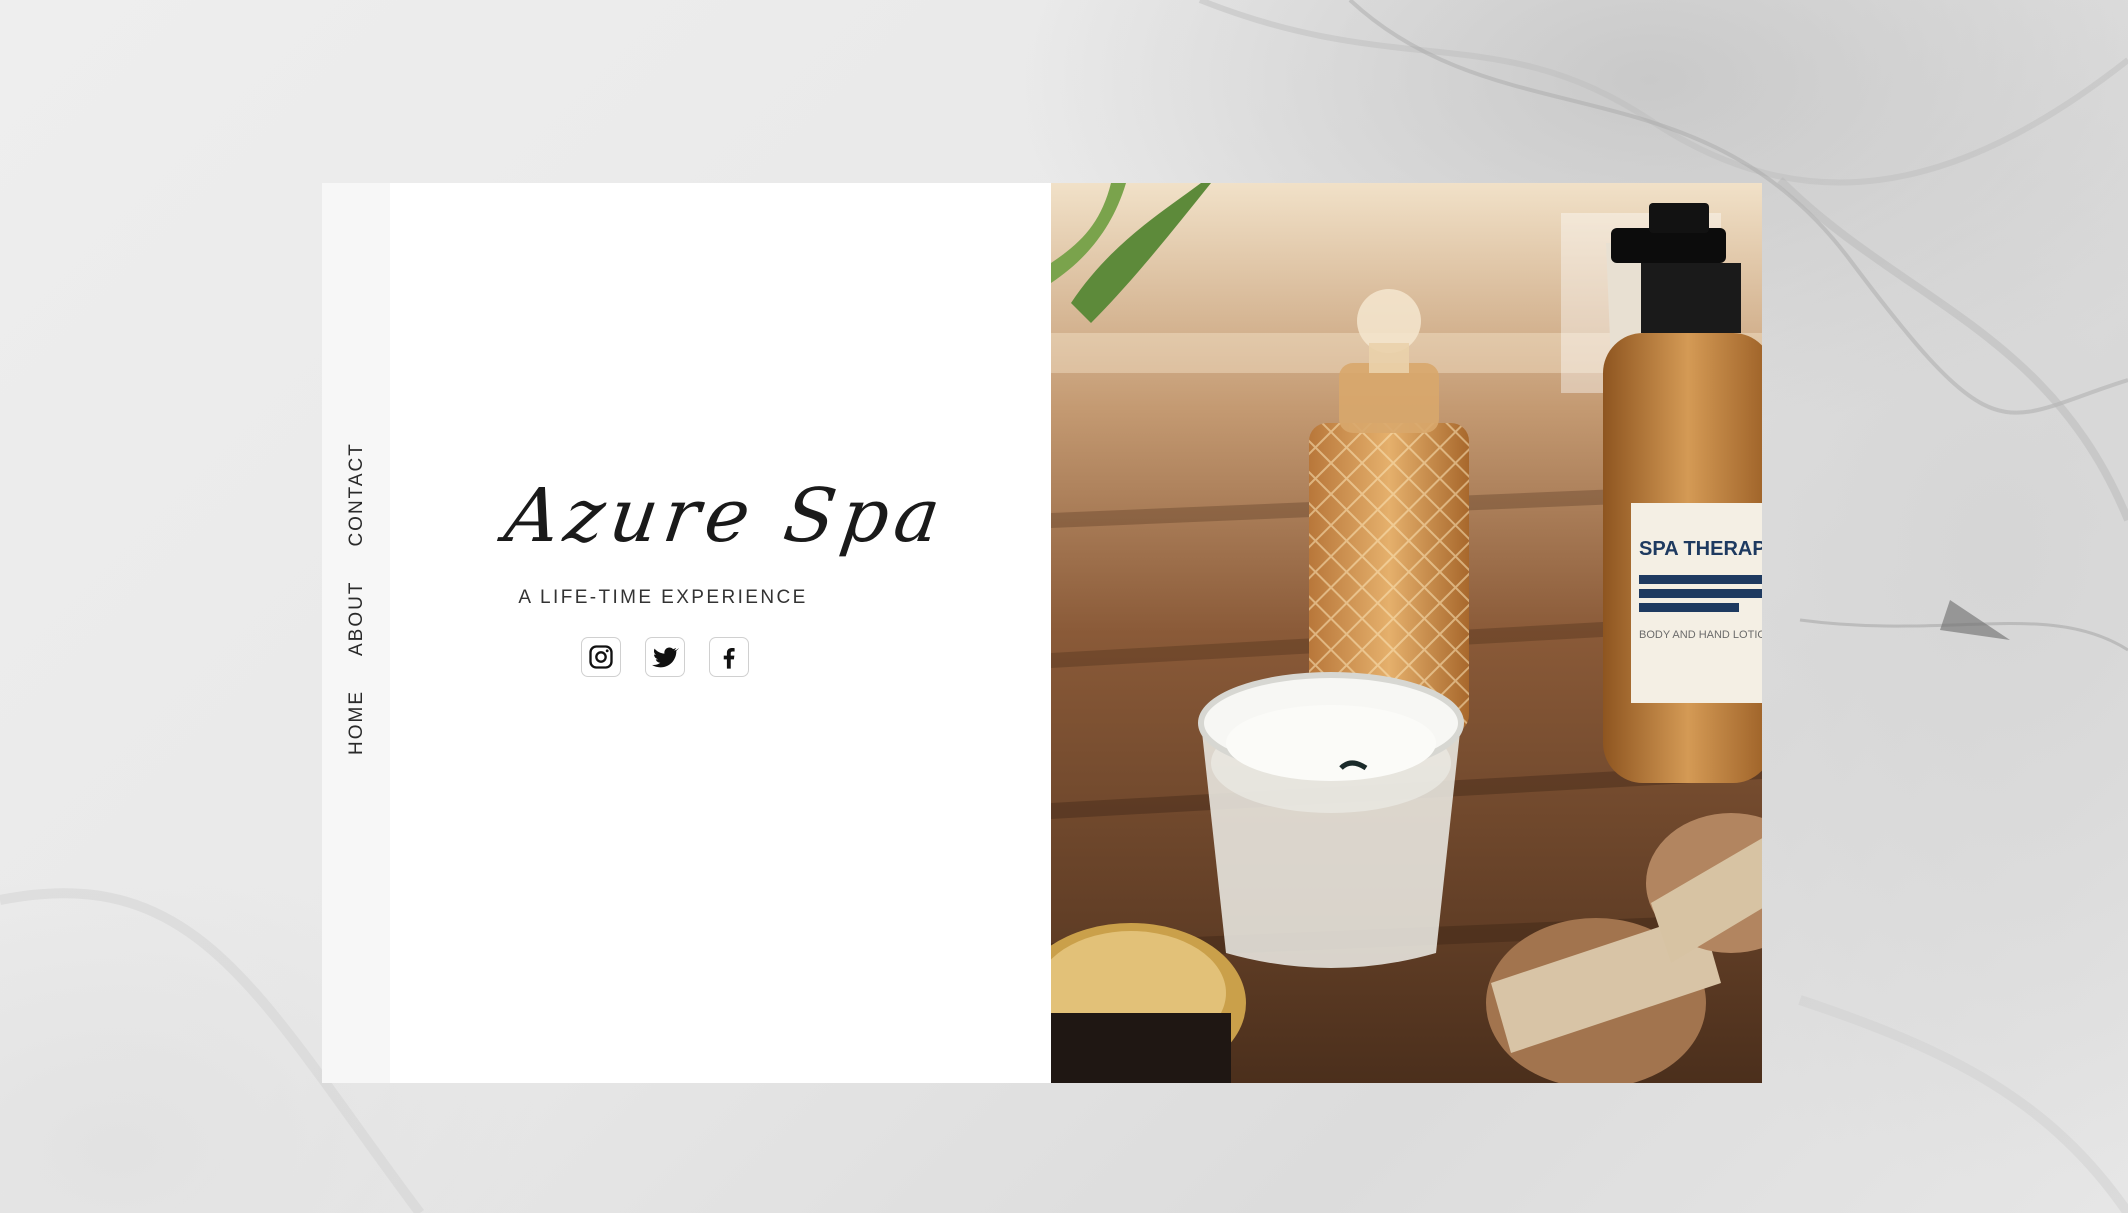 This screenshot has width=2128, height=1213. What do you see at coordinates (725, 516) in the screenshot?
I see `brand-title: Azure Spa` at bounding box center [725, 516].